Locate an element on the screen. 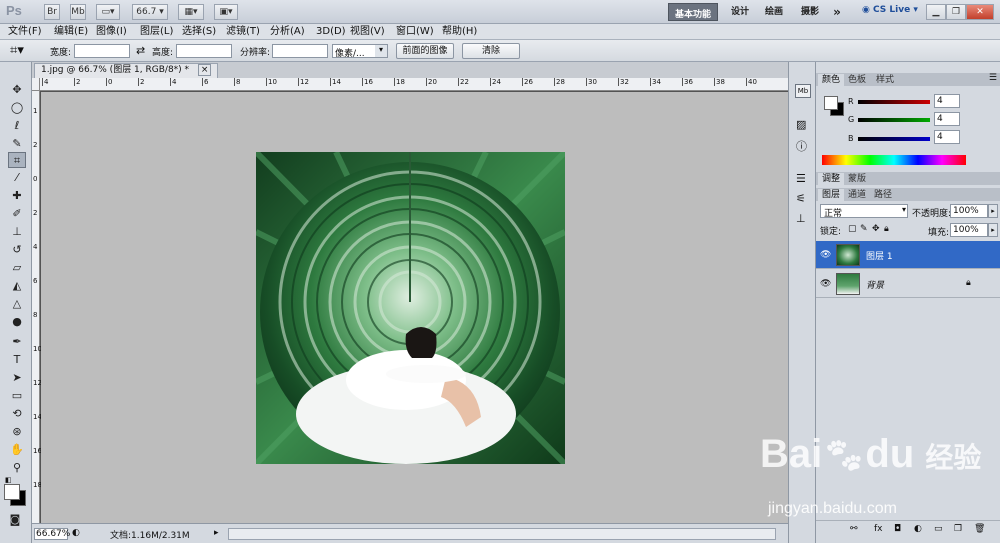  blur-tool-icon: △ is located at coordinates (17, 304).